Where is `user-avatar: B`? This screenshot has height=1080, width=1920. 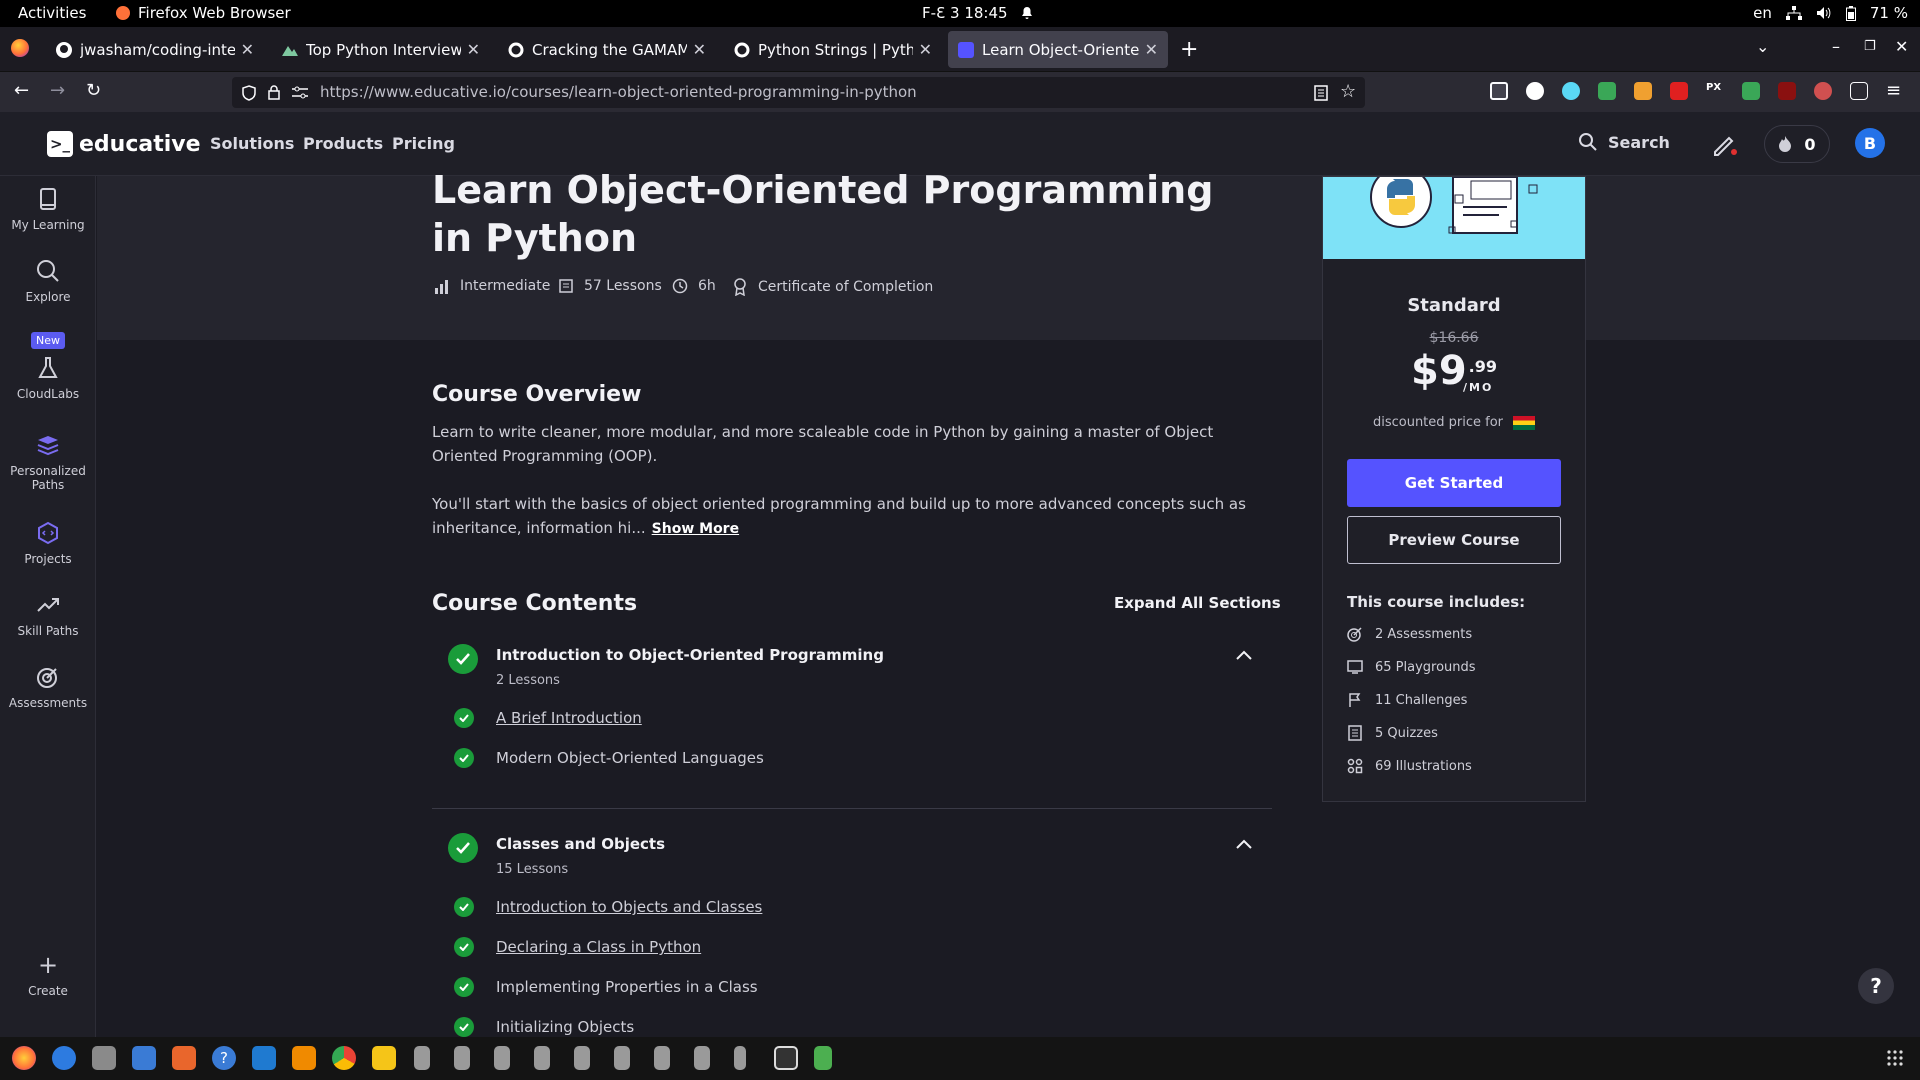 user-avatar: B is located at coordinates (1870, 143).